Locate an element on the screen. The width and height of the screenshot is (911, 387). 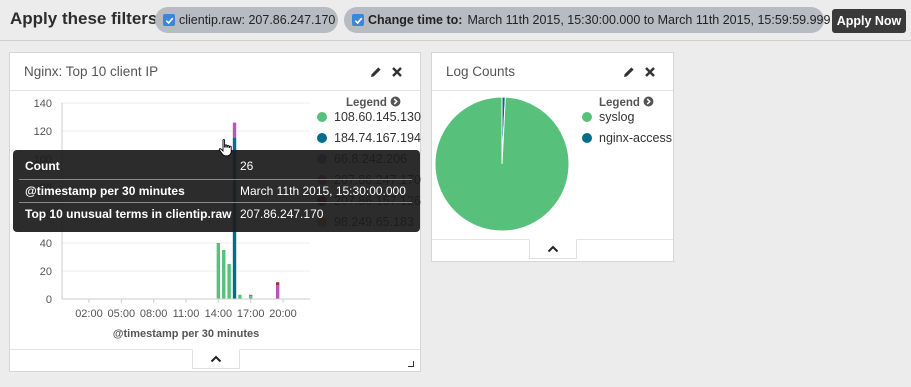
log-counts-panel: Log Counts Legend syslog nginx-access is located at coordinates (552, 157).